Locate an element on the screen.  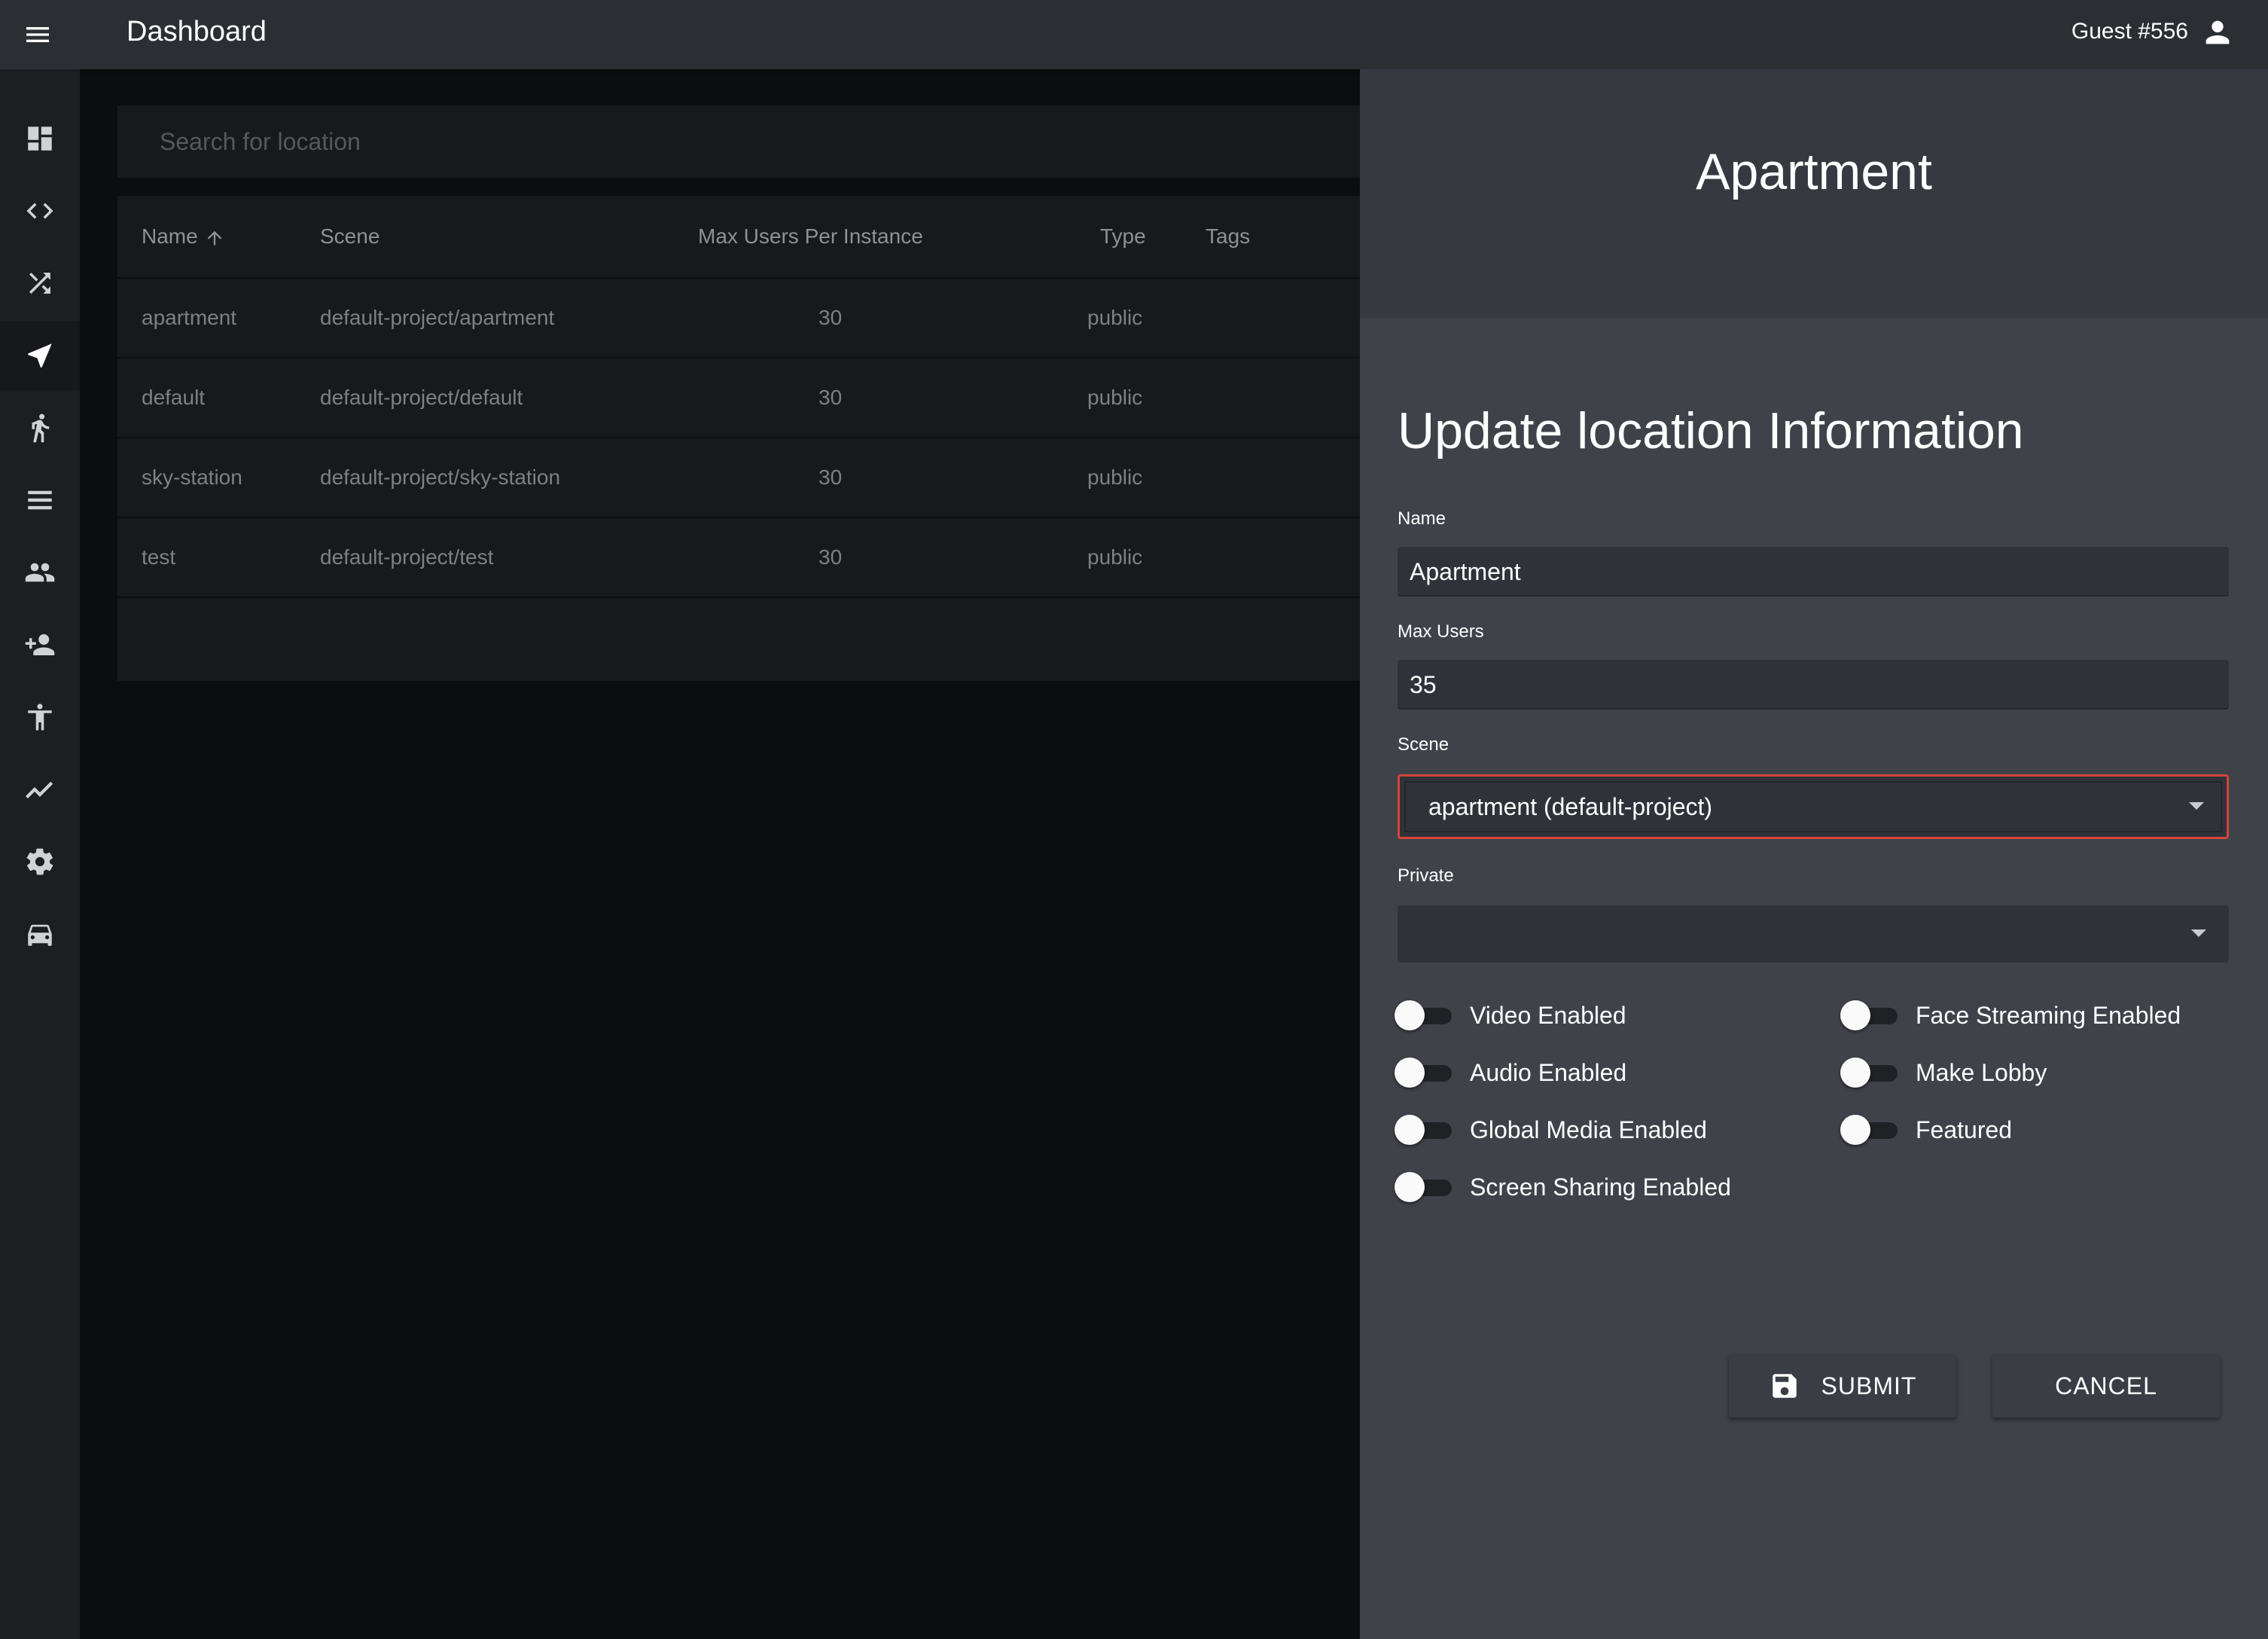
trending-icon is located at coordinates (39, 789).